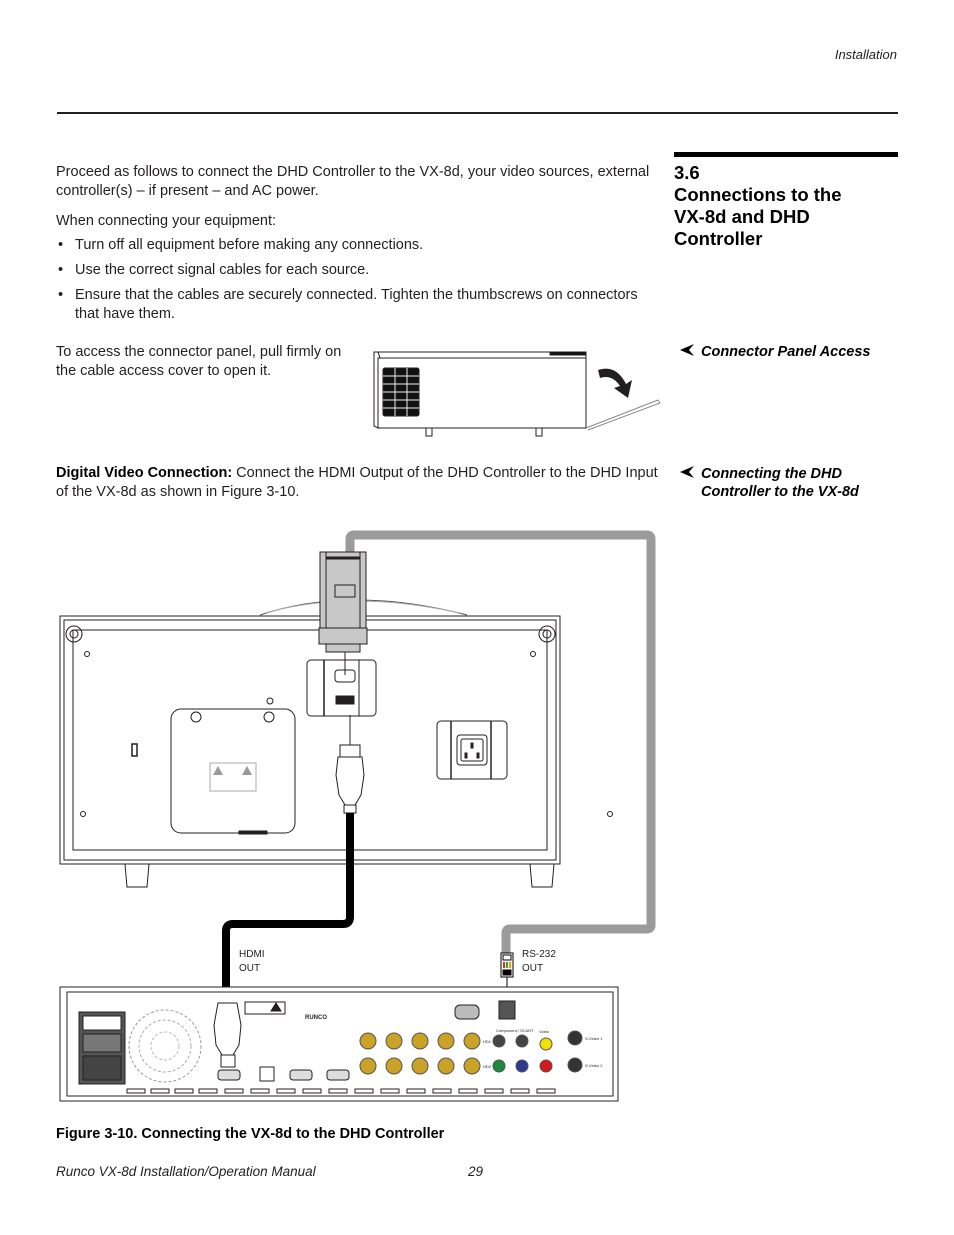 The width and height of the screenshot is (954, 1235). Describe the element at coordinates (476, 1171) in the screenshot. I see `footer-page-number: 29` at that location.